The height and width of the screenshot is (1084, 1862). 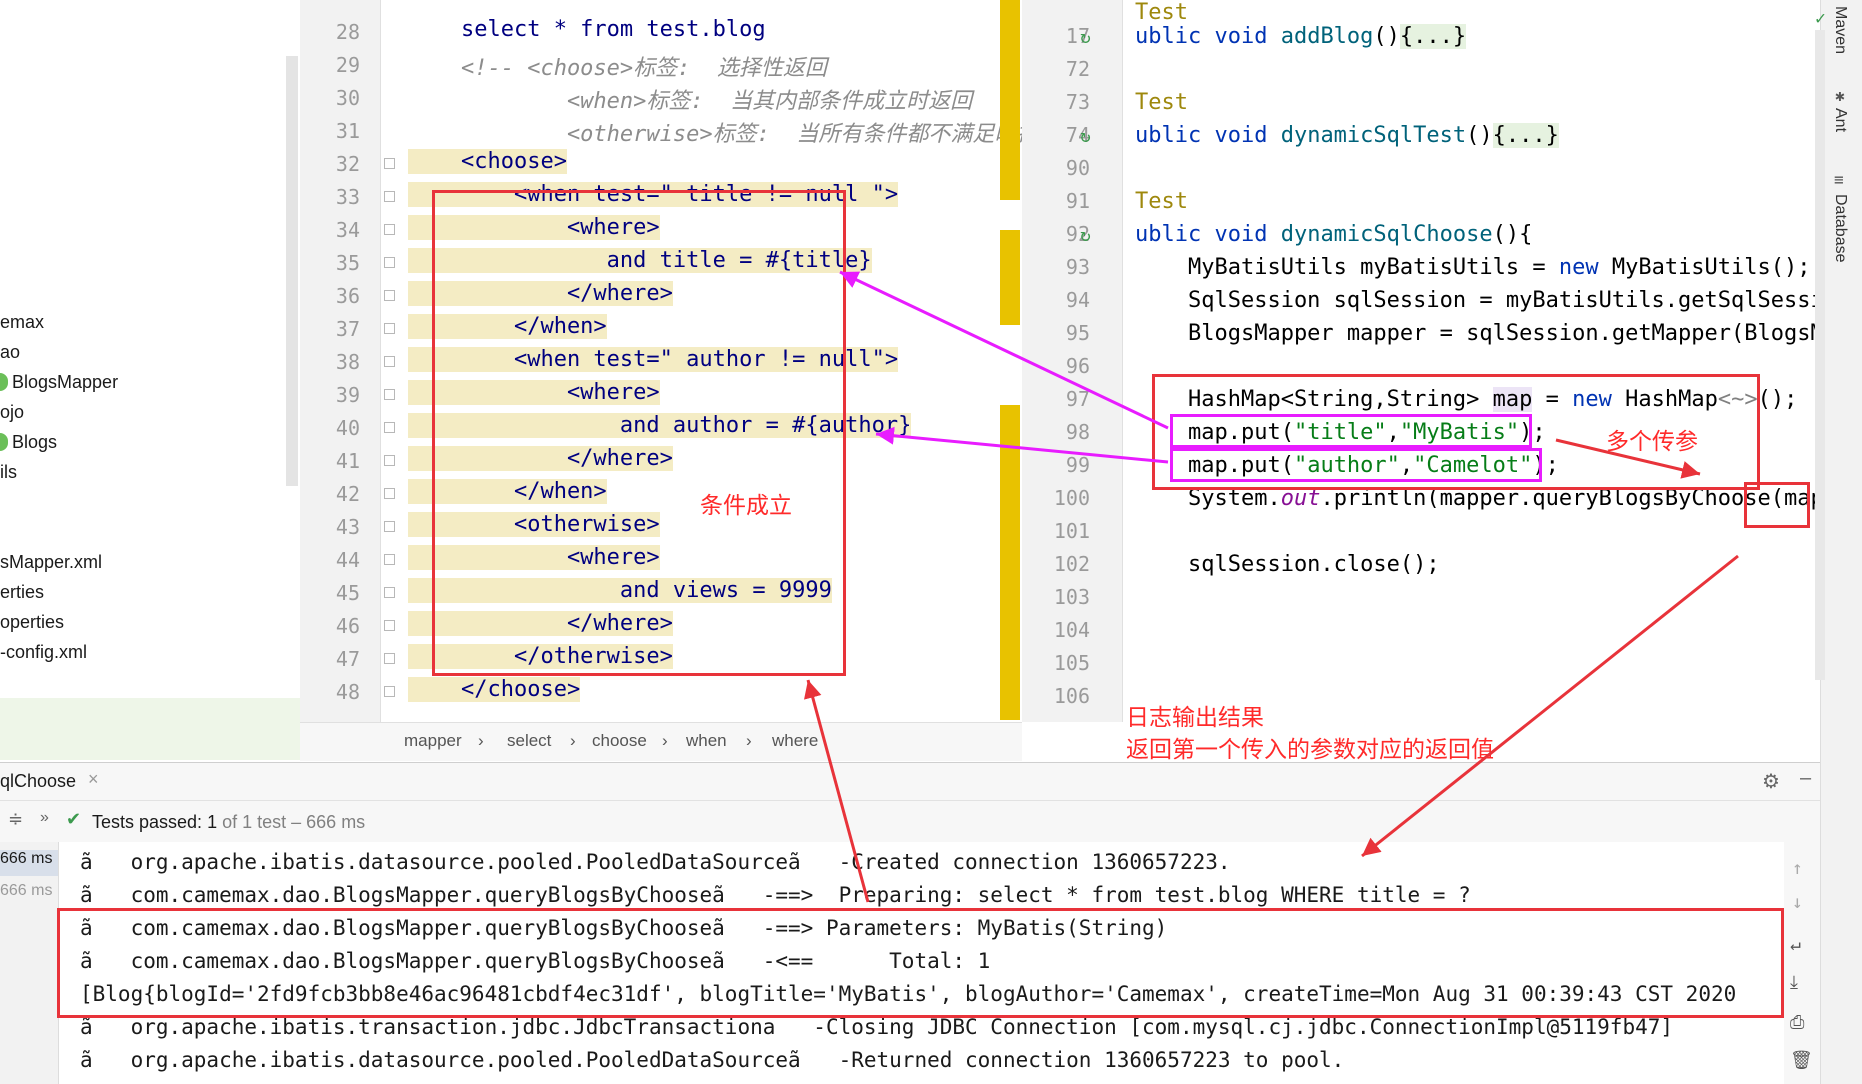 What do you see at coordinates (1022, 445) in the screenshot?
I see `arrow-author-to-xml` at bounding box center [1022, 445].